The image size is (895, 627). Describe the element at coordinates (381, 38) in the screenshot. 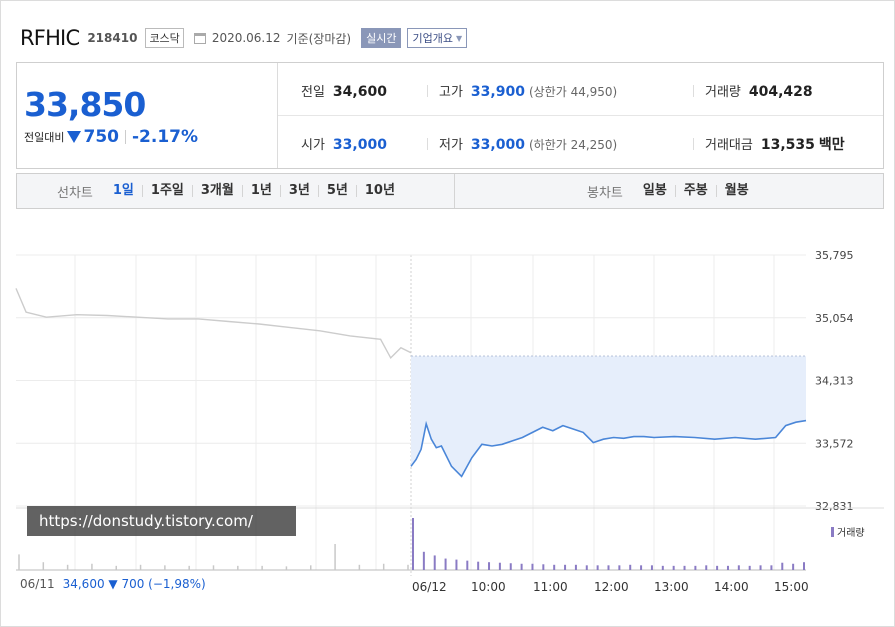

I see `realtime-button: 실시간` at that location.